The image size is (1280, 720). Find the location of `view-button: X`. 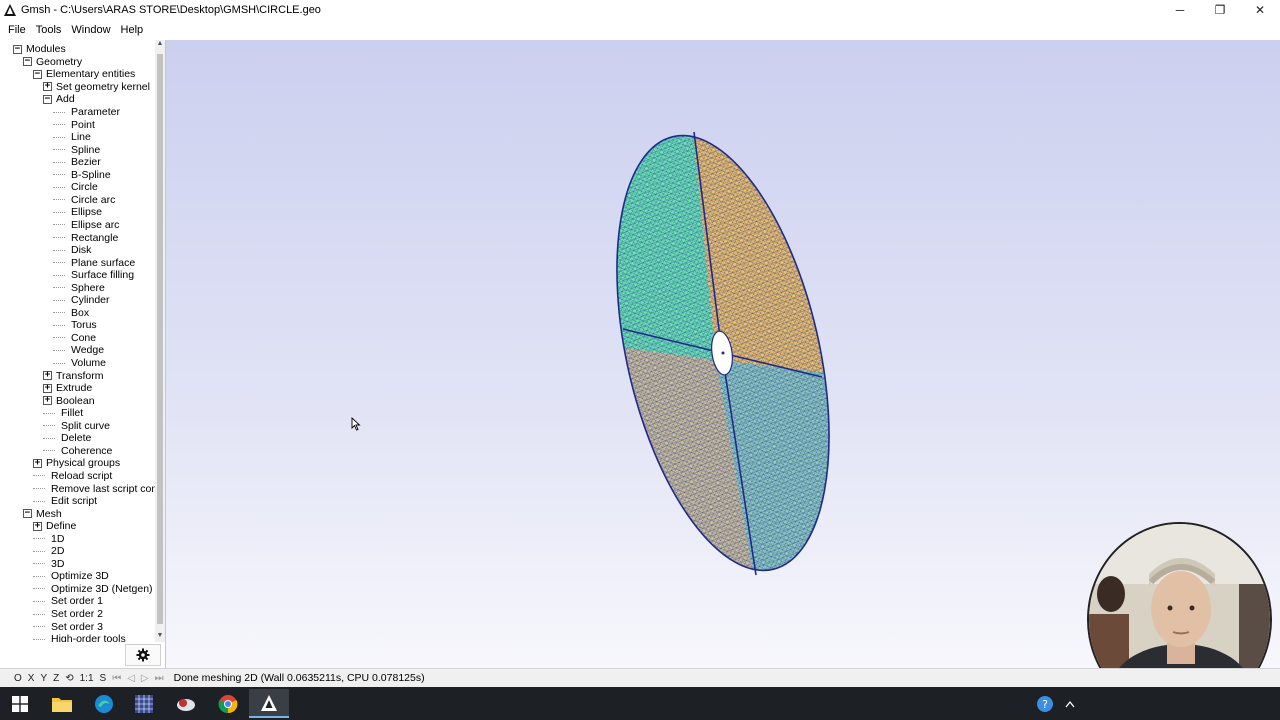

view-button: X is located at coordinates (31, 678).